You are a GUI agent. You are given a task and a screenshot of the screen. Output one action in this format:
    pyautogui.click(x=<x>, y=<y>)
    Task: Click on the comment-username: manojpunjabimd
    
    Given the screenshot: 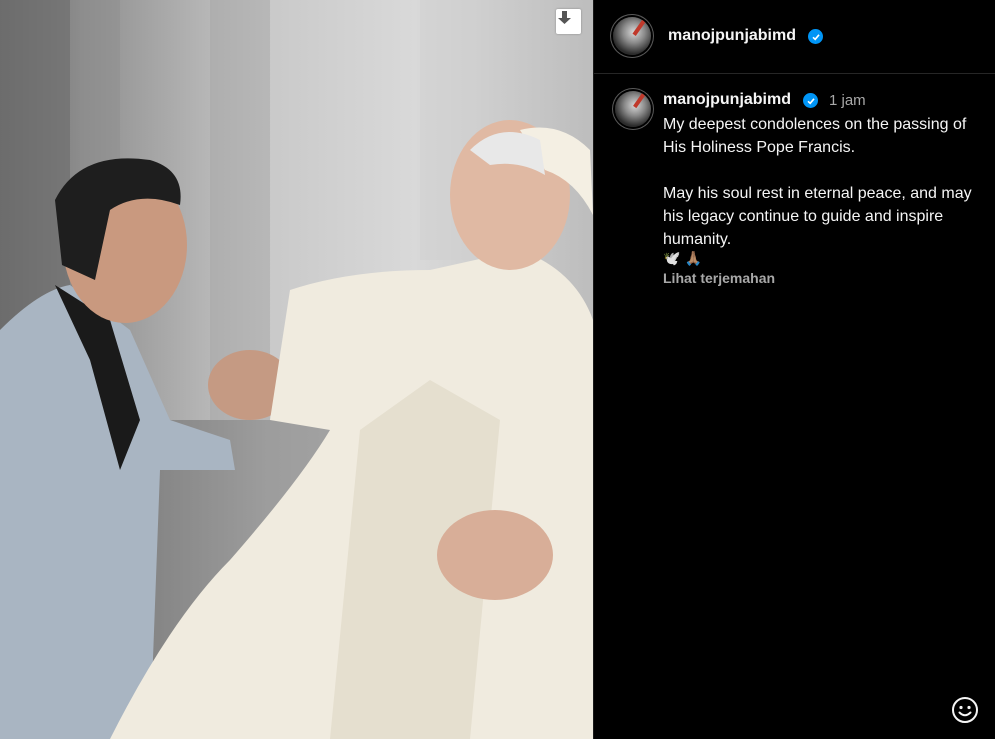 What is the action you would take?
    pyautogui.click(x=727, y=100)
    